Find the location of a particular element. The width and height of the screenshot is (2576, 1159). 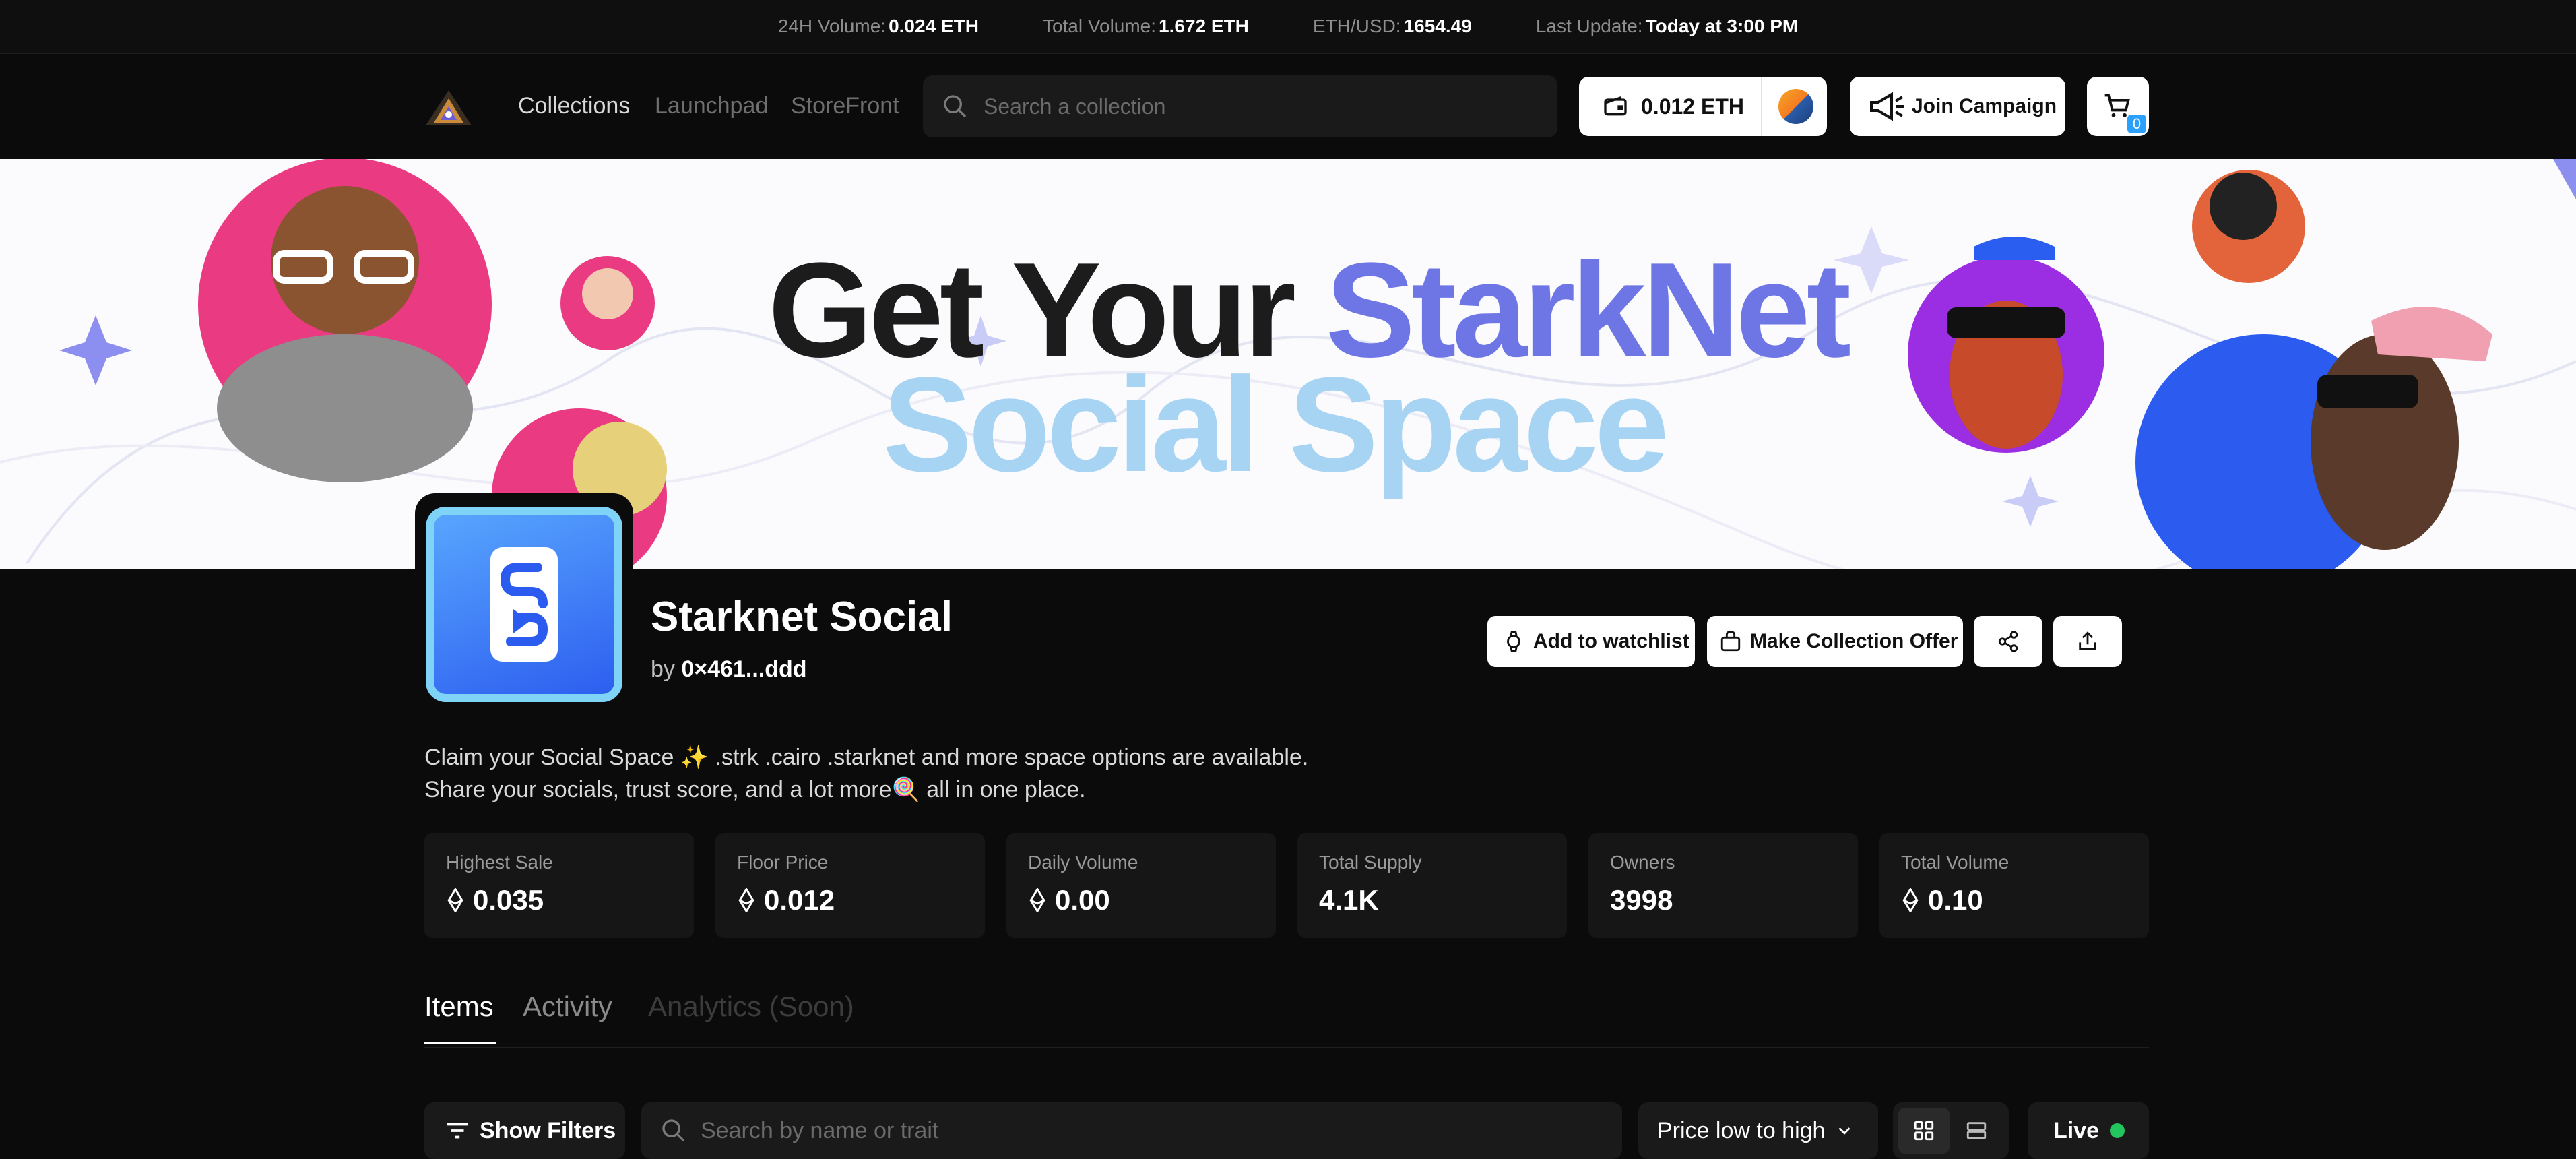

banner-subheadline: Social Space is located at coordinates (1276, 425).